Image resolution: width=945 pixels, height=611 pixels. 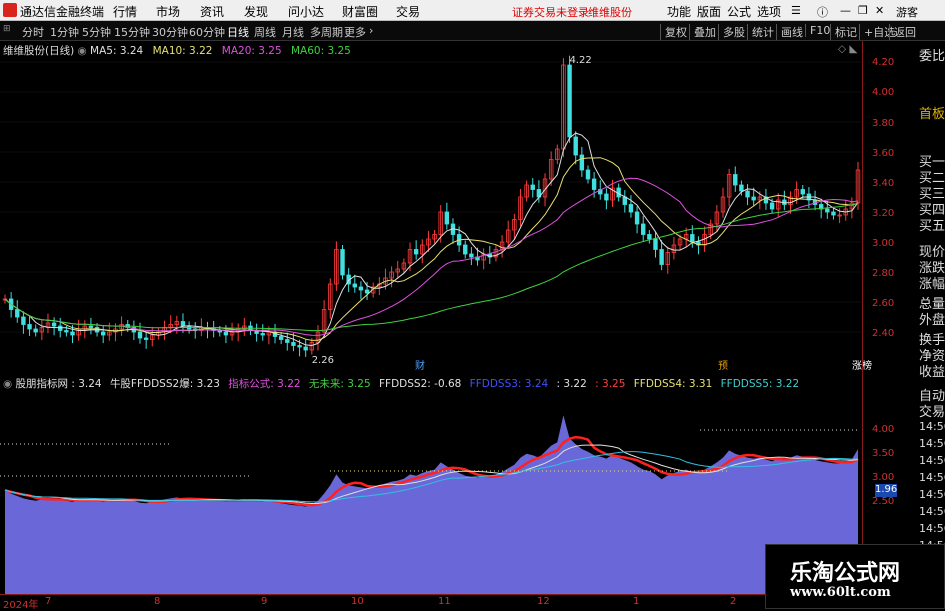 What do you see at coordinates (760, 32) in the screenshot?
I see `stats-button: 统计` at bounding box center [760, 32].